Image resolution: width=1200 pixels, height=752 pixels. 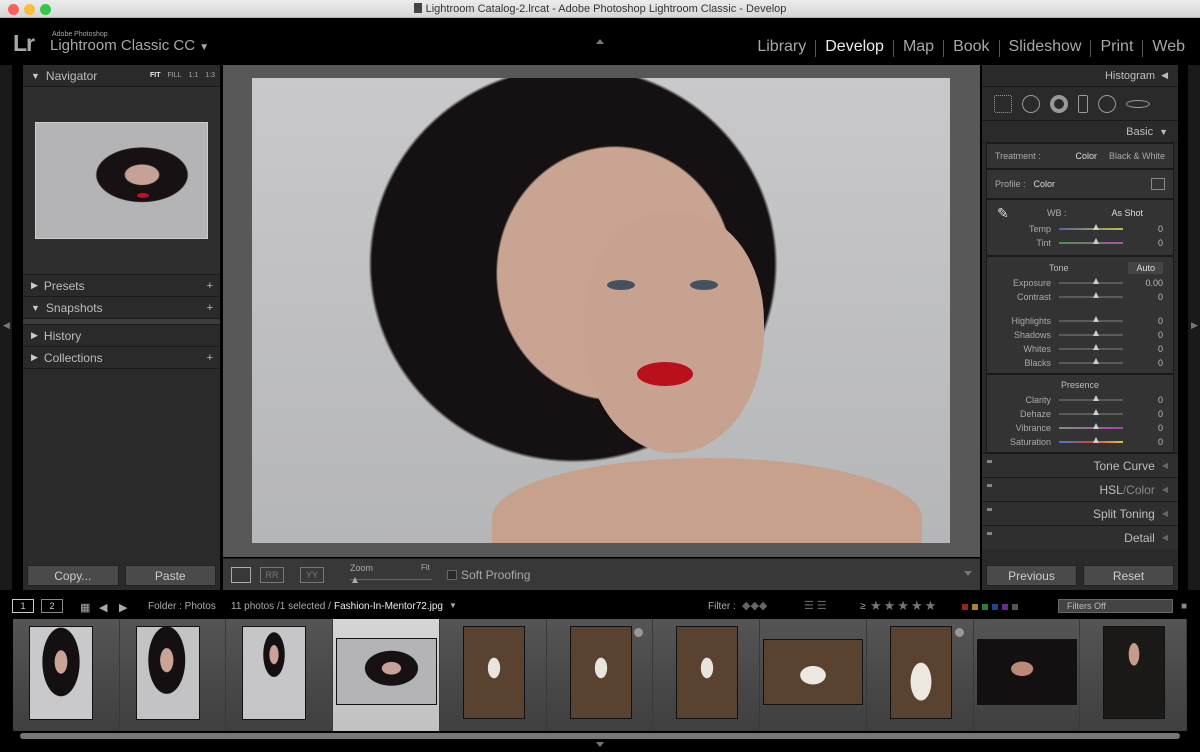 I want to click on rating-filter-stars: ★★★★★, so click(x=904, y=606).